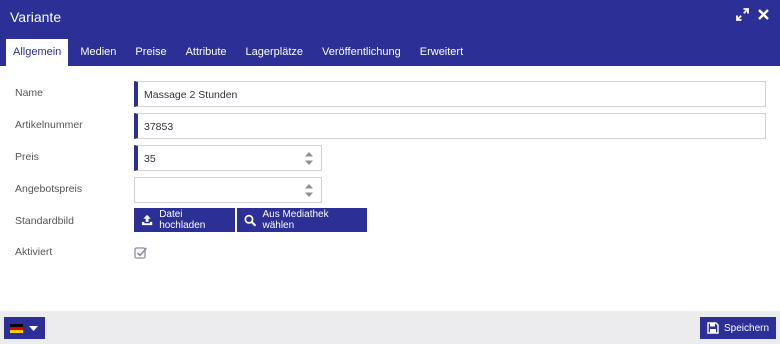  What do you see at coordinates (150, 159) in the screenshot?
I see `preis-value: 35` at bounding box center [150, 159].